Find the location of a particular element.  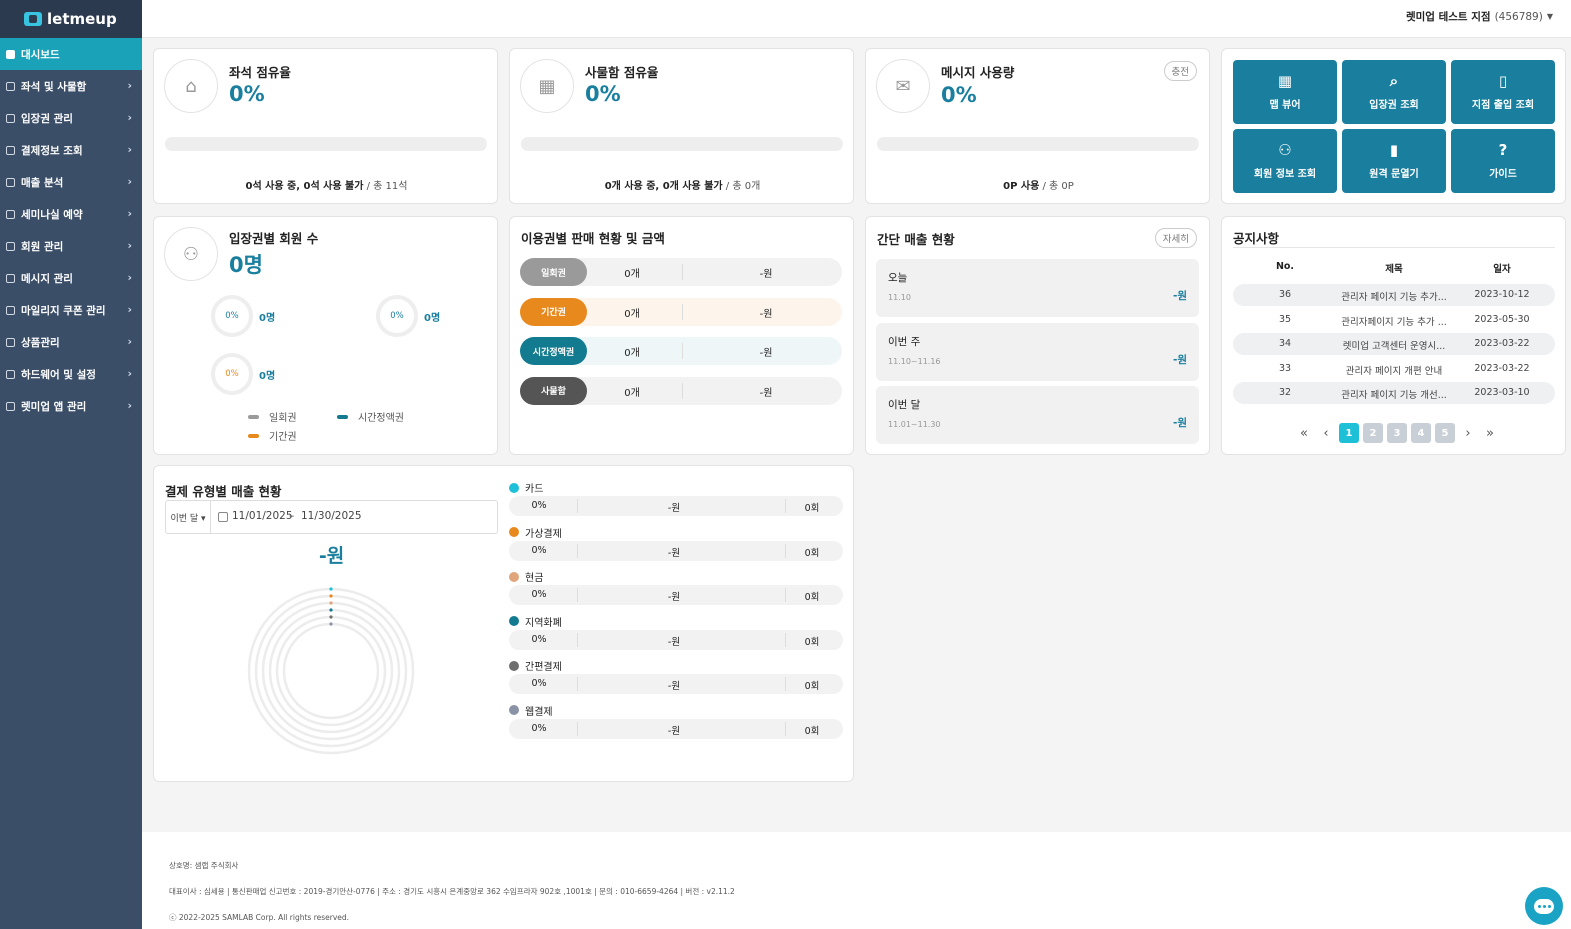

store-selector: 렛미업 테스트 지점 (456789) ▼ is located at coordinates (1479, 16).